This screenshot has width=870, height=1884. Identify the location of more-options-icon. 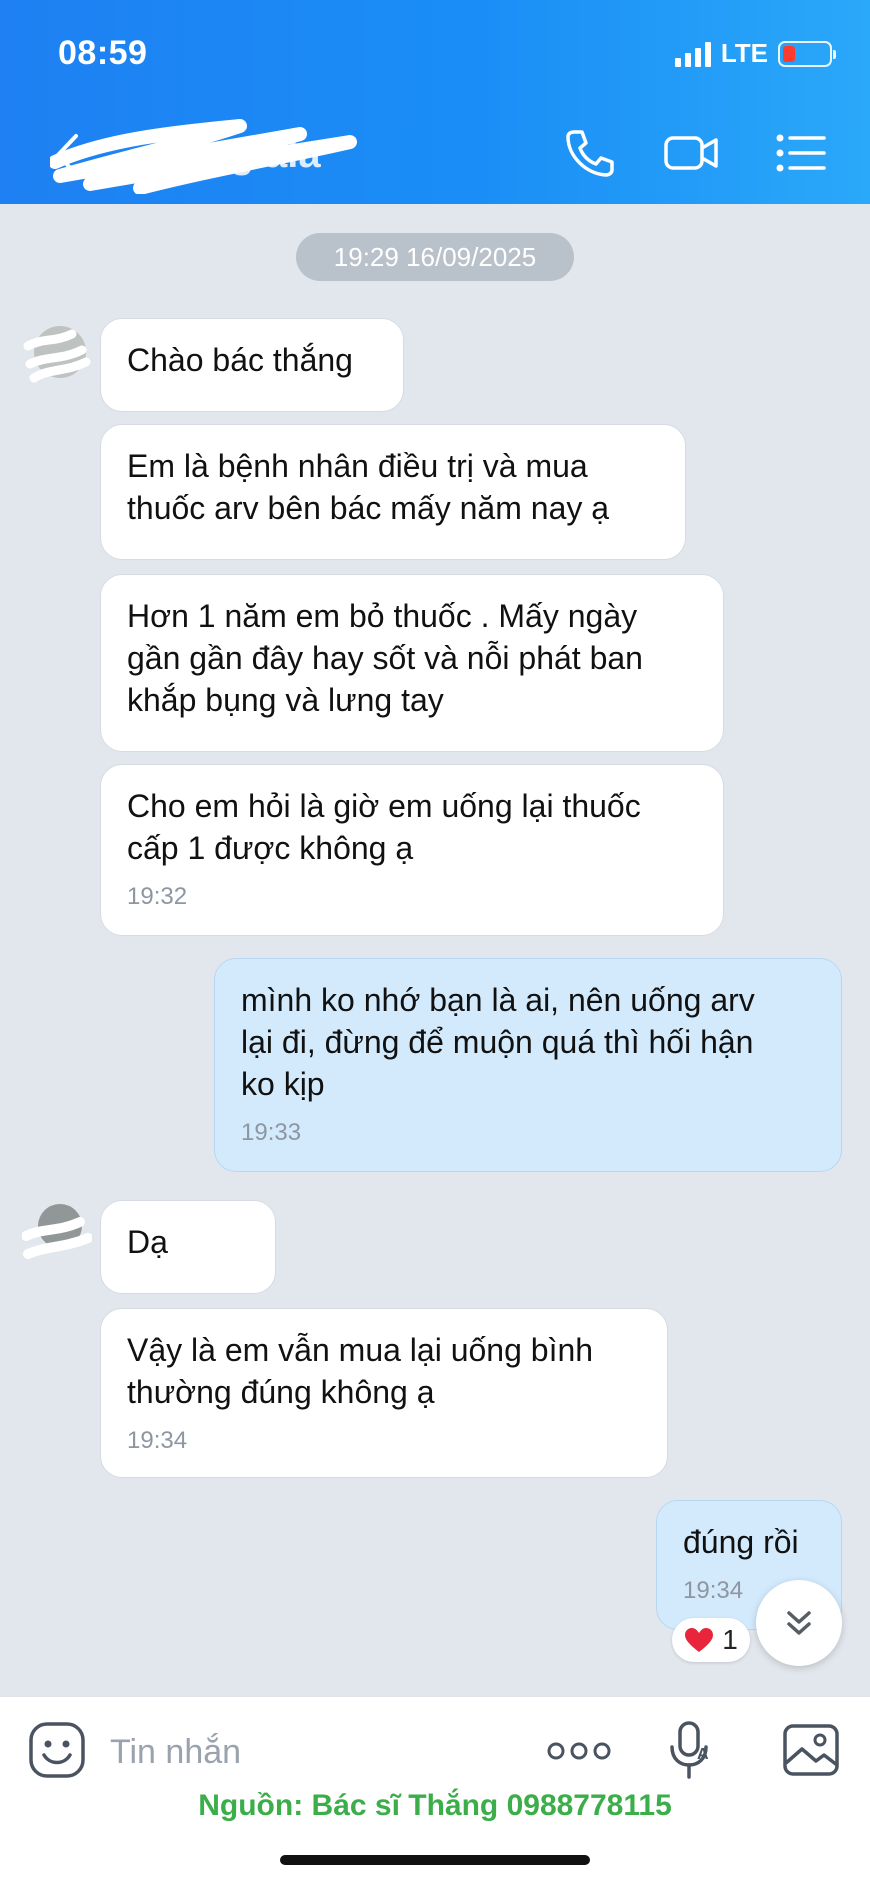
(579, 1751).